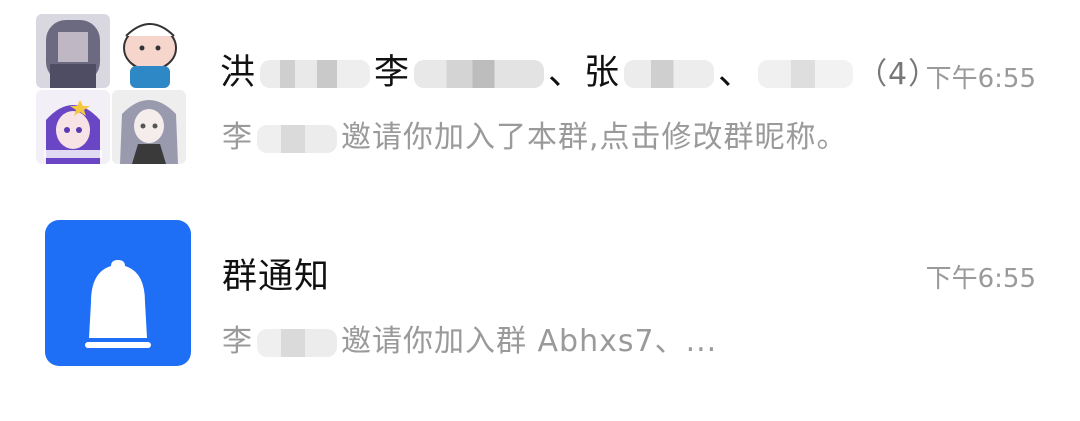  I want to click on chat-preview: 李 邀请你加入了本群,点击修改群昵称。, so click(535, 134).